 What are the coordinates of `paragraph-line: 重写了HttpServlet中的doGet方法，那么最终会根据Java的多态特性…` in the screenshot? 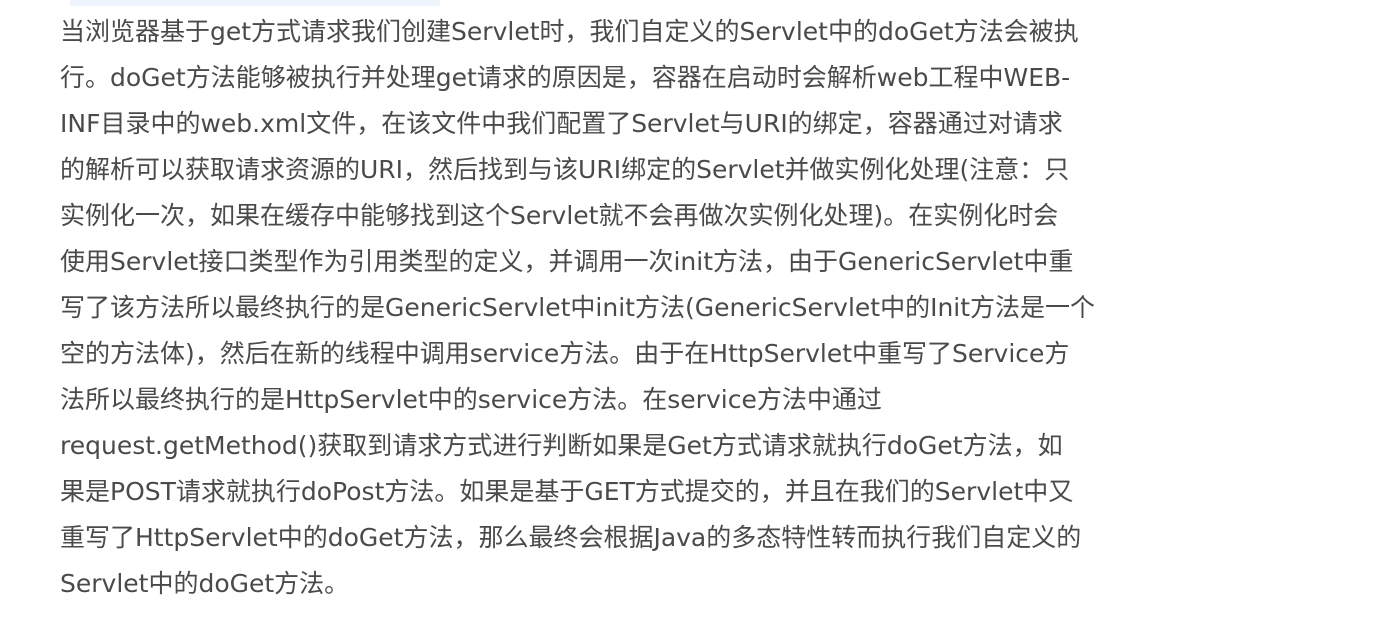 It's located at (571, 537).